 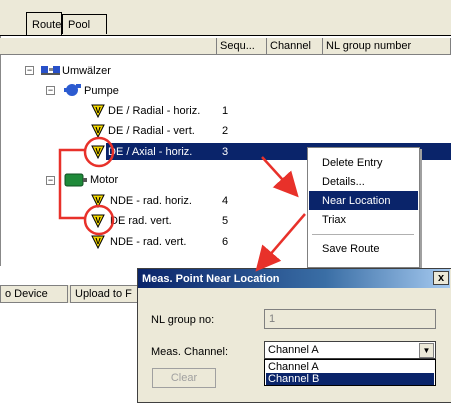 I want to click on column-header-name, so click(x=108, y=46).